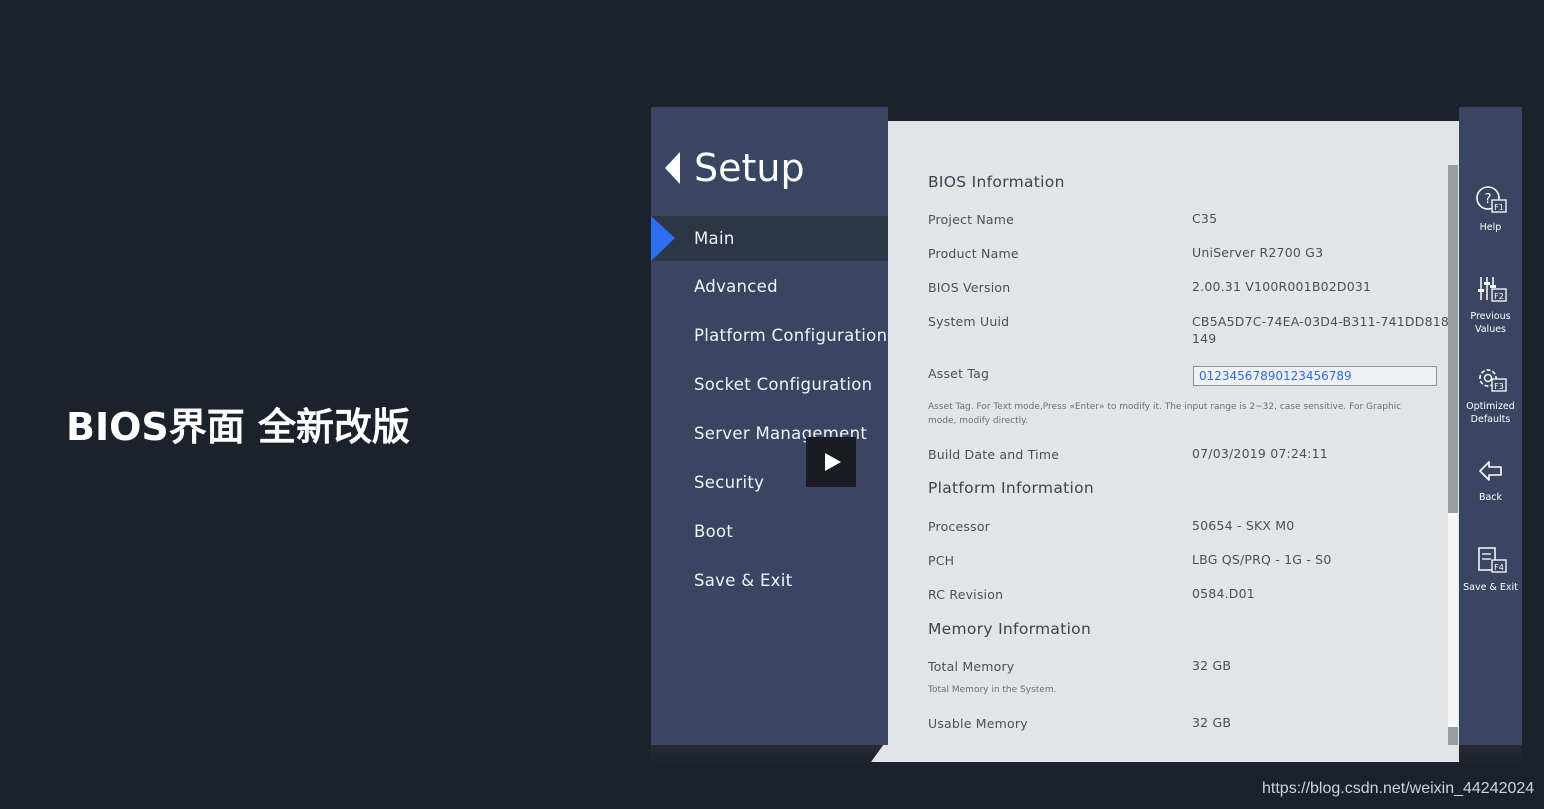 This screenshot has width=1544, height=809. I want to click on label-asset-tag: Asset Tag, so click(959, 373).